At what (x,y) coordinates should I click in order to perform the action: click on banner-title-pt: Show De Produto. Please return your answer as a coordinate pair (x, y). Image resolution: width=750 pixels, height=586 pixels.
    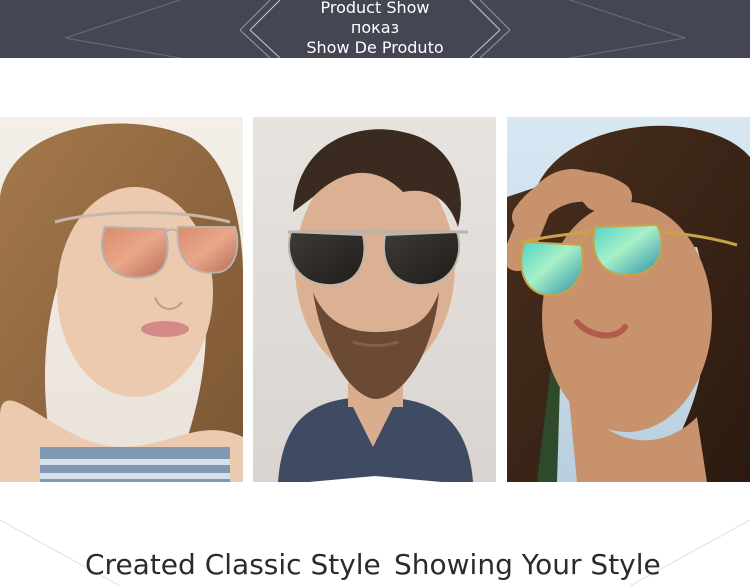
    Looking at the image, I should click on (375, 47).